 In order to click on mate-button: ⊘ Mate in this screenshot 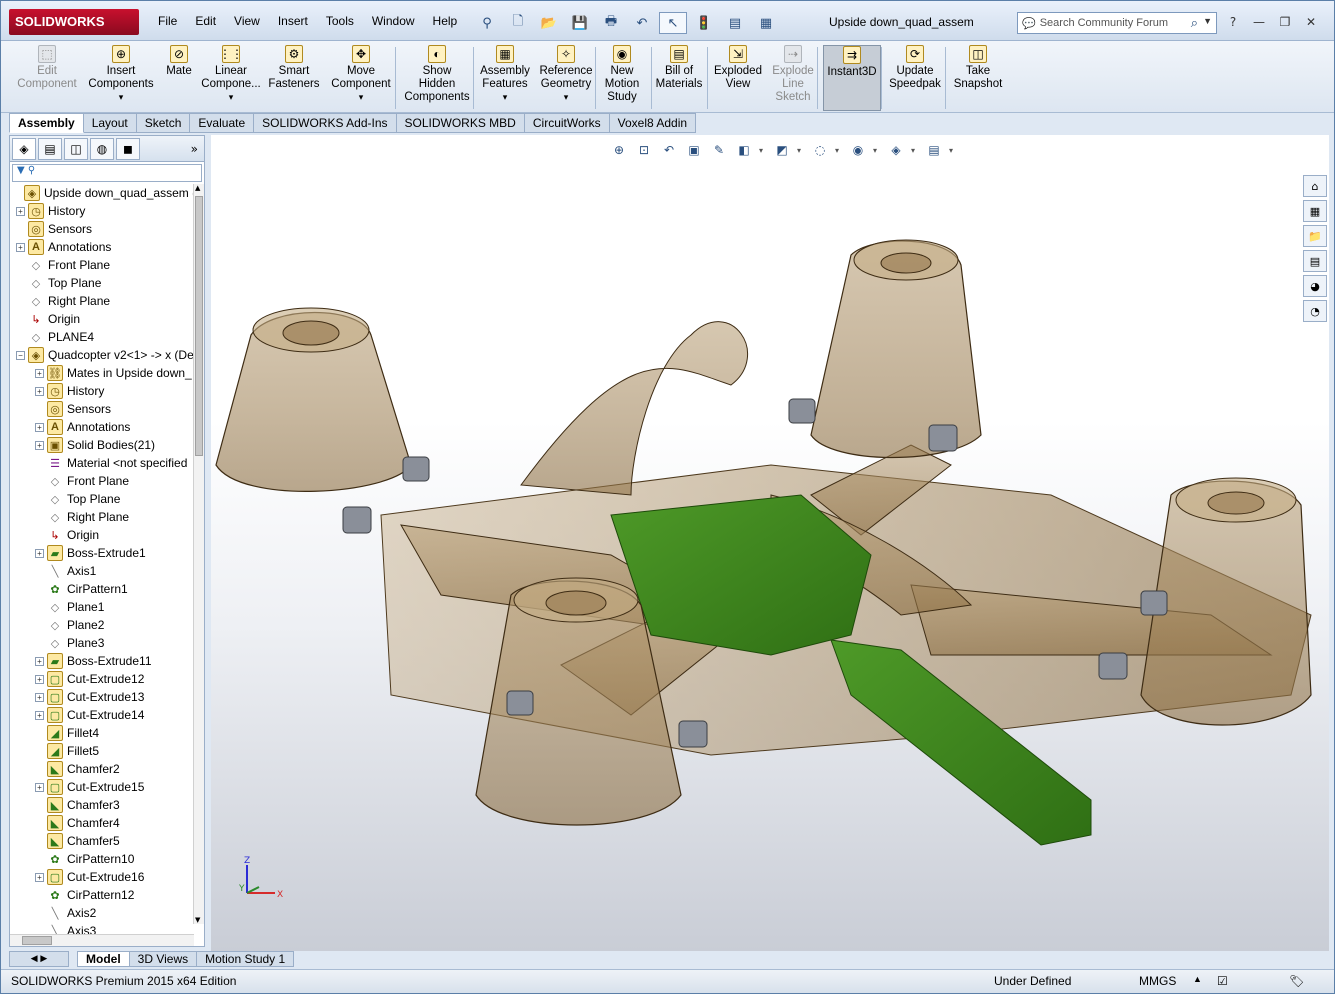, I will do `click(179, 78)`.